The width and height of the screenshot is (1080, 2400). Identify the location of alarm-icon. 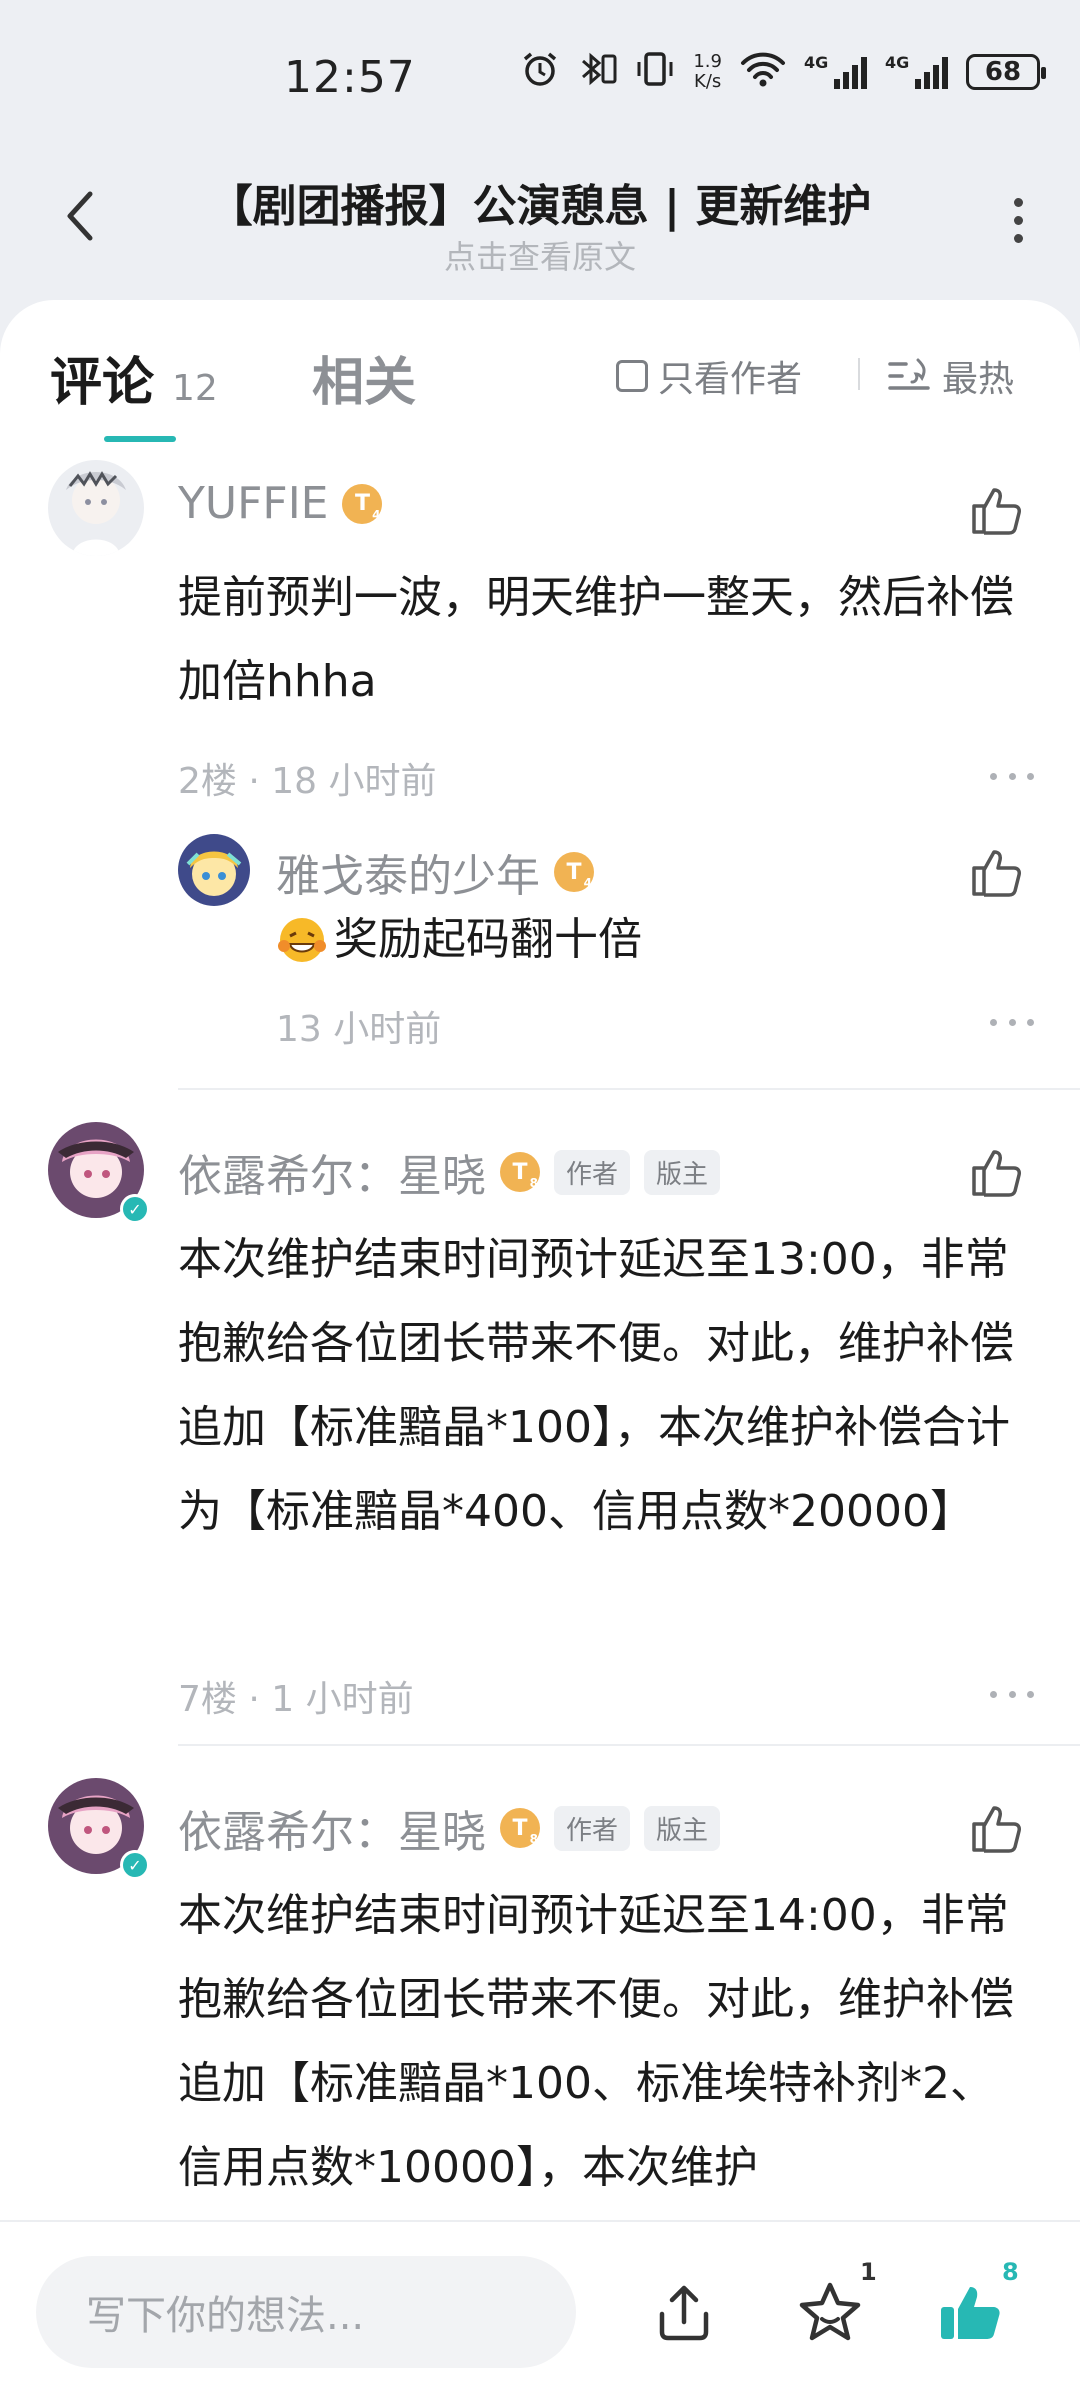
(540, 72).